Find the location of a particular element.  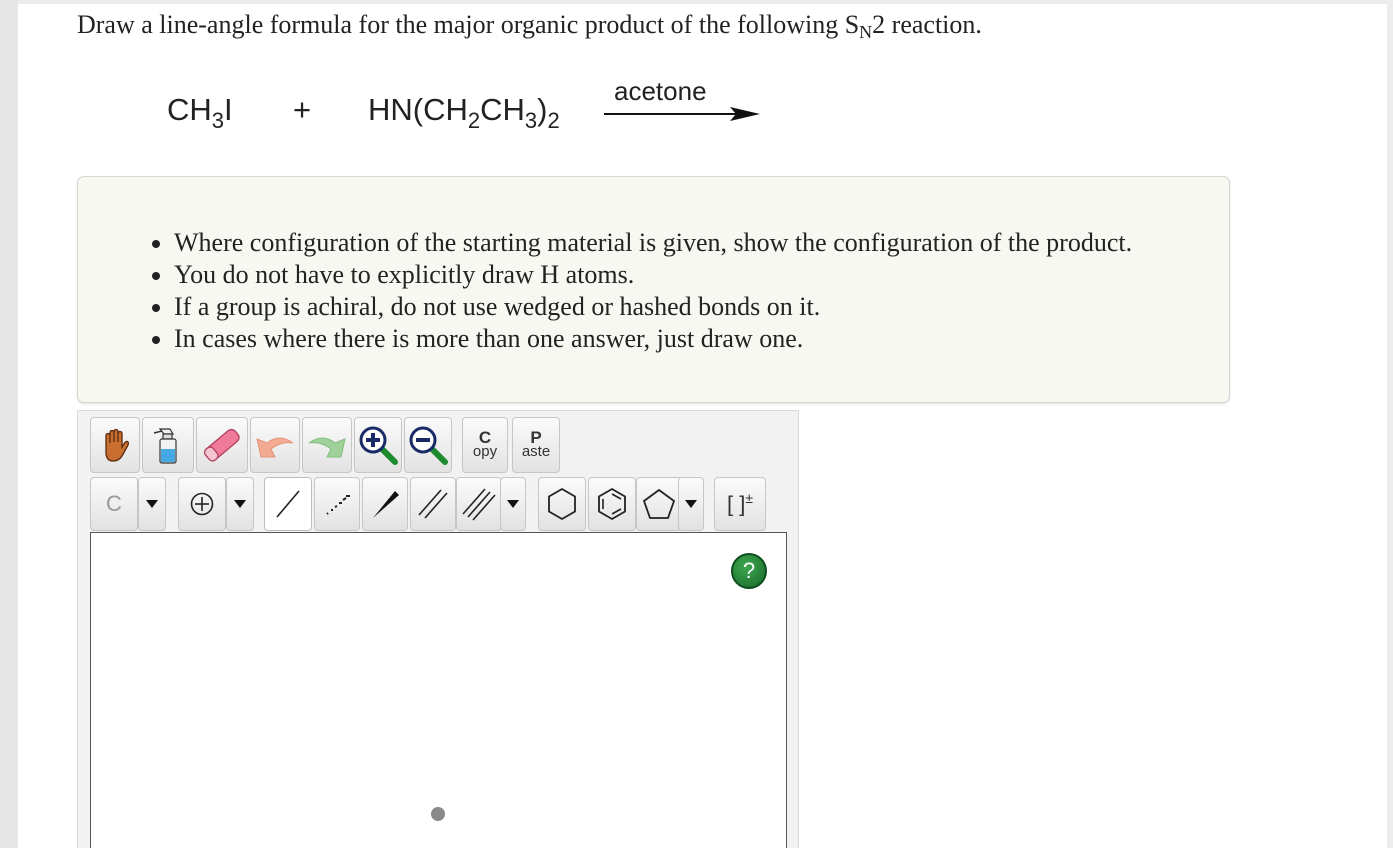

bracket-button: [ ]± is located at coordinates (740, 504).